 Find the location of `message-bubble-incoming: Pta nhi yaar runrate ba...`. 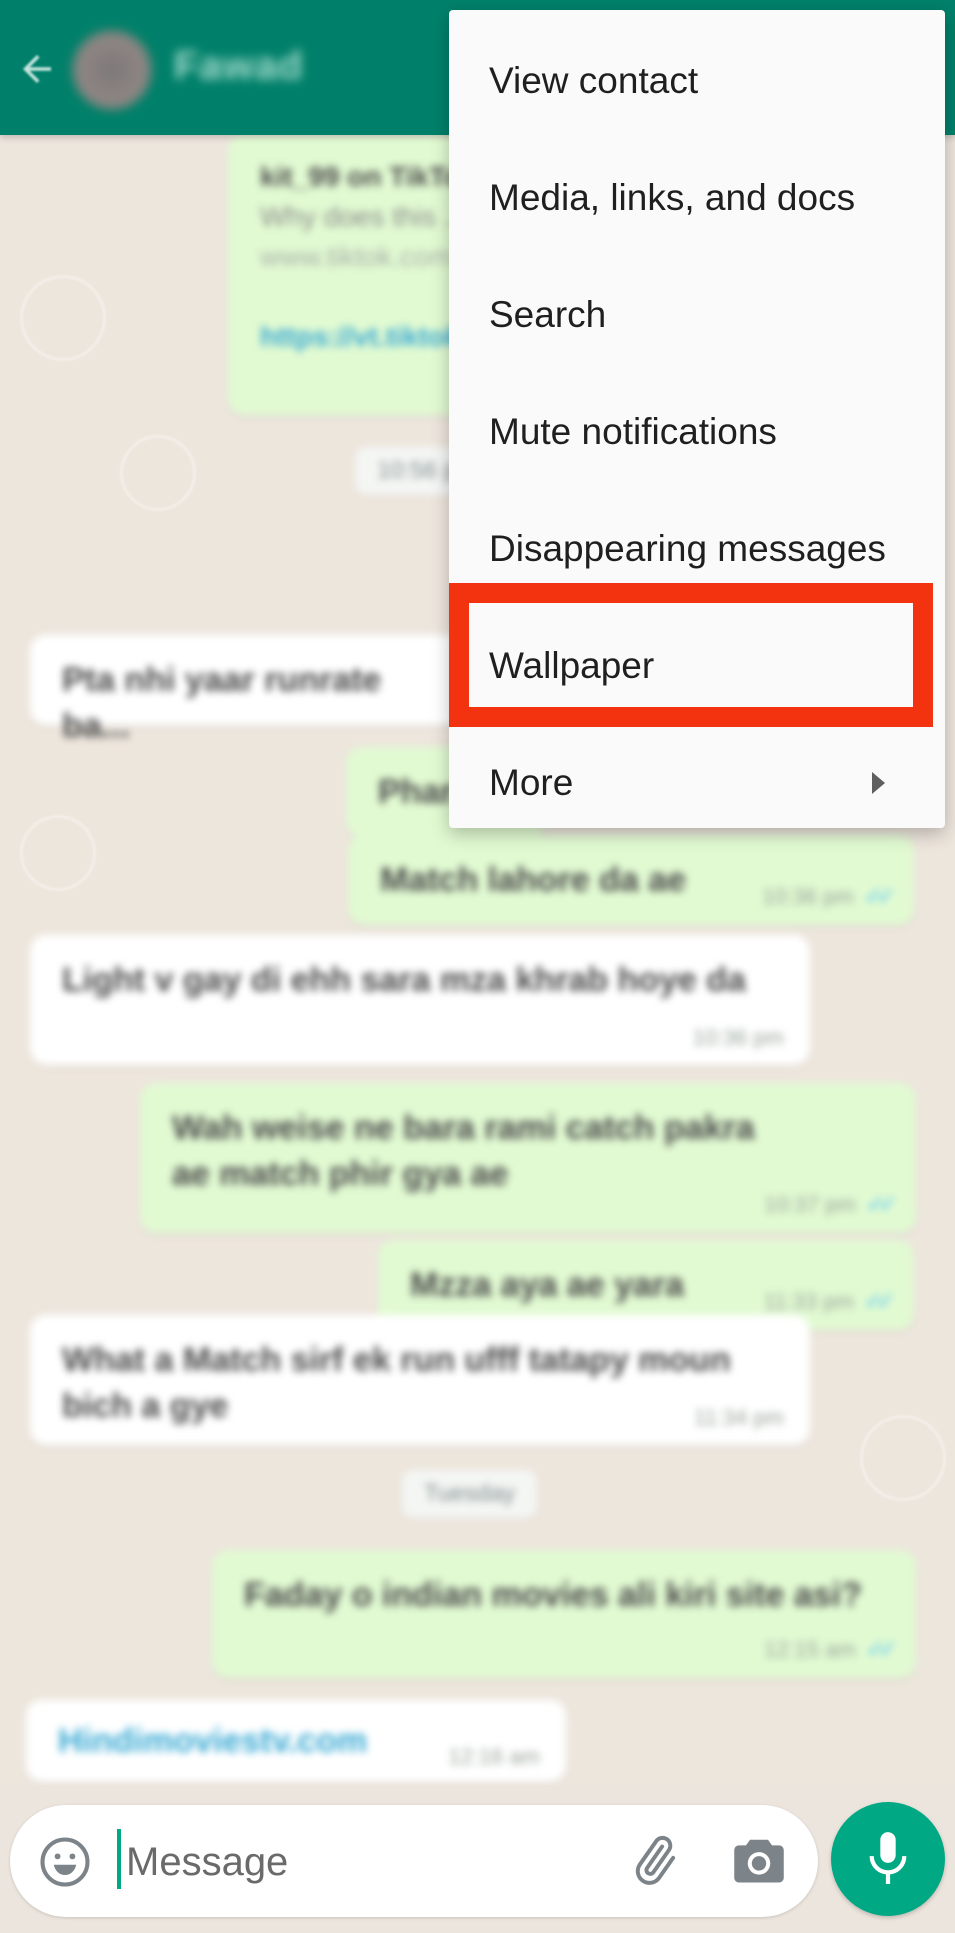

message-bubble-incoming: Pta nhi yaar runrate ba... is located at coordinates (250, 690).